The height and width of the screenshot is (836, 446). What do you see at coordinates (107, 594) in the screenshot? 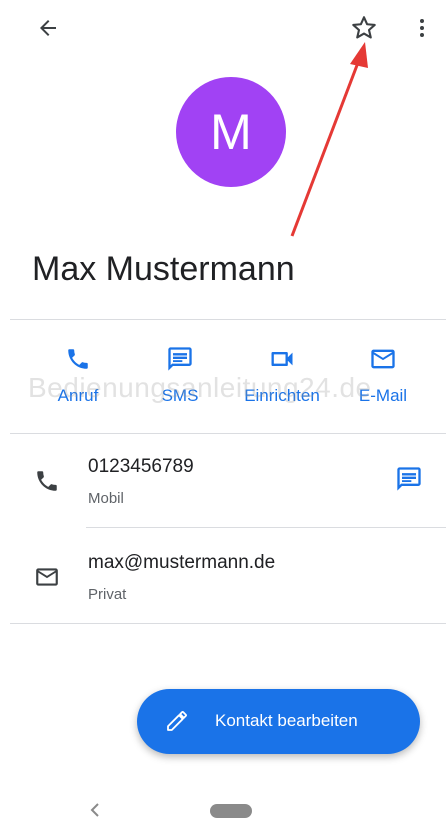
I see `email-type: Privat` at bounding box center [107, 594].